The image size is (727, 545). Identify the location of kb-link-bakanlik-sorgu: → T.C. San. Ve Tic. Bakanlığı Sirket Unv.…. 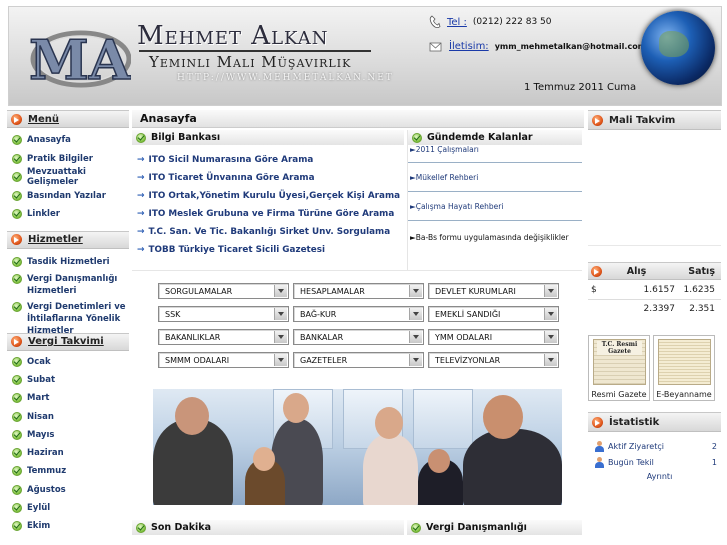
(268, 232).